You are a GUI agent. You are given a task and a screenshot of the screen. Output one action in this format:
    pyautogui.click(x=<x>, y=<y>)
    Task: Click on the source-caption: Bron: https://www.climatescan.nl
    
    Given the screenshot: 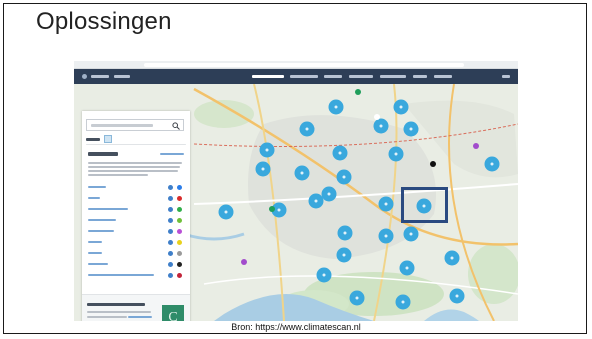 What is the action you would take?
    pyautogui.click(x=296, y=327)
    